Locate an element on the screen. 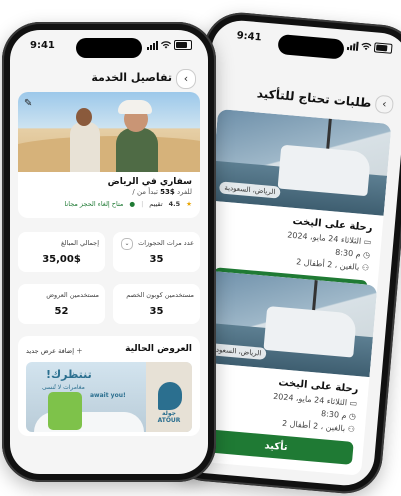 Image resolution: width=401 pixels, height=496 pixels. offers-title: العروض الحالية is located at coordinates (158, 349).